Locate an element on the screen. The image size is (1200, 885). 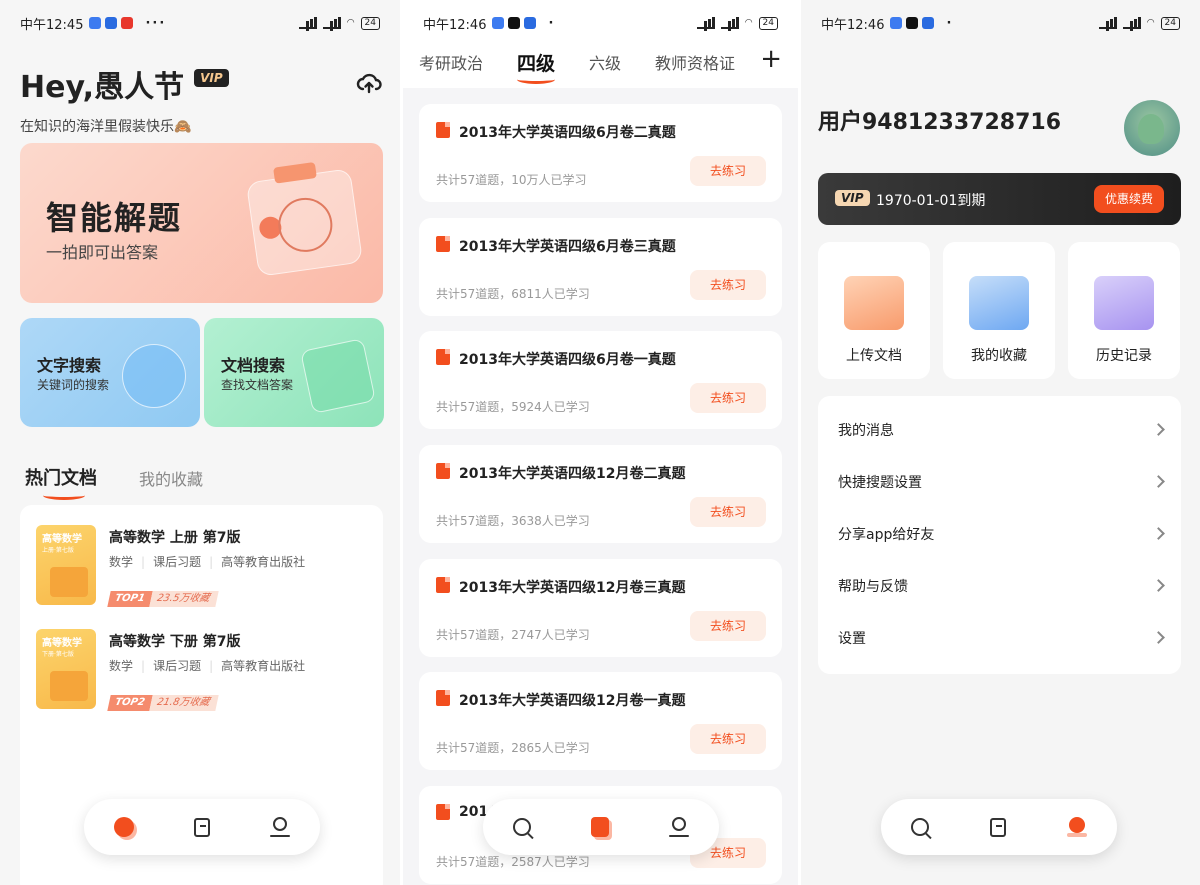
status-time: 中午12:45 is located at coordinates (52, 25).